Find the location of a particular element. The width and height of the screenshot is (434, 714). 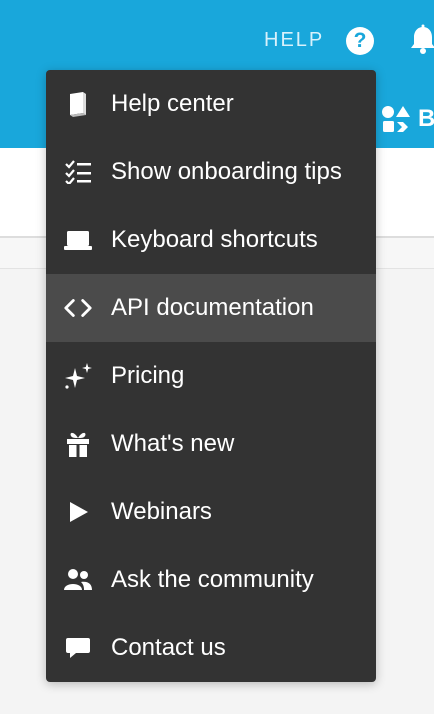

sparkle-icon is located at coordinates (78, 376).